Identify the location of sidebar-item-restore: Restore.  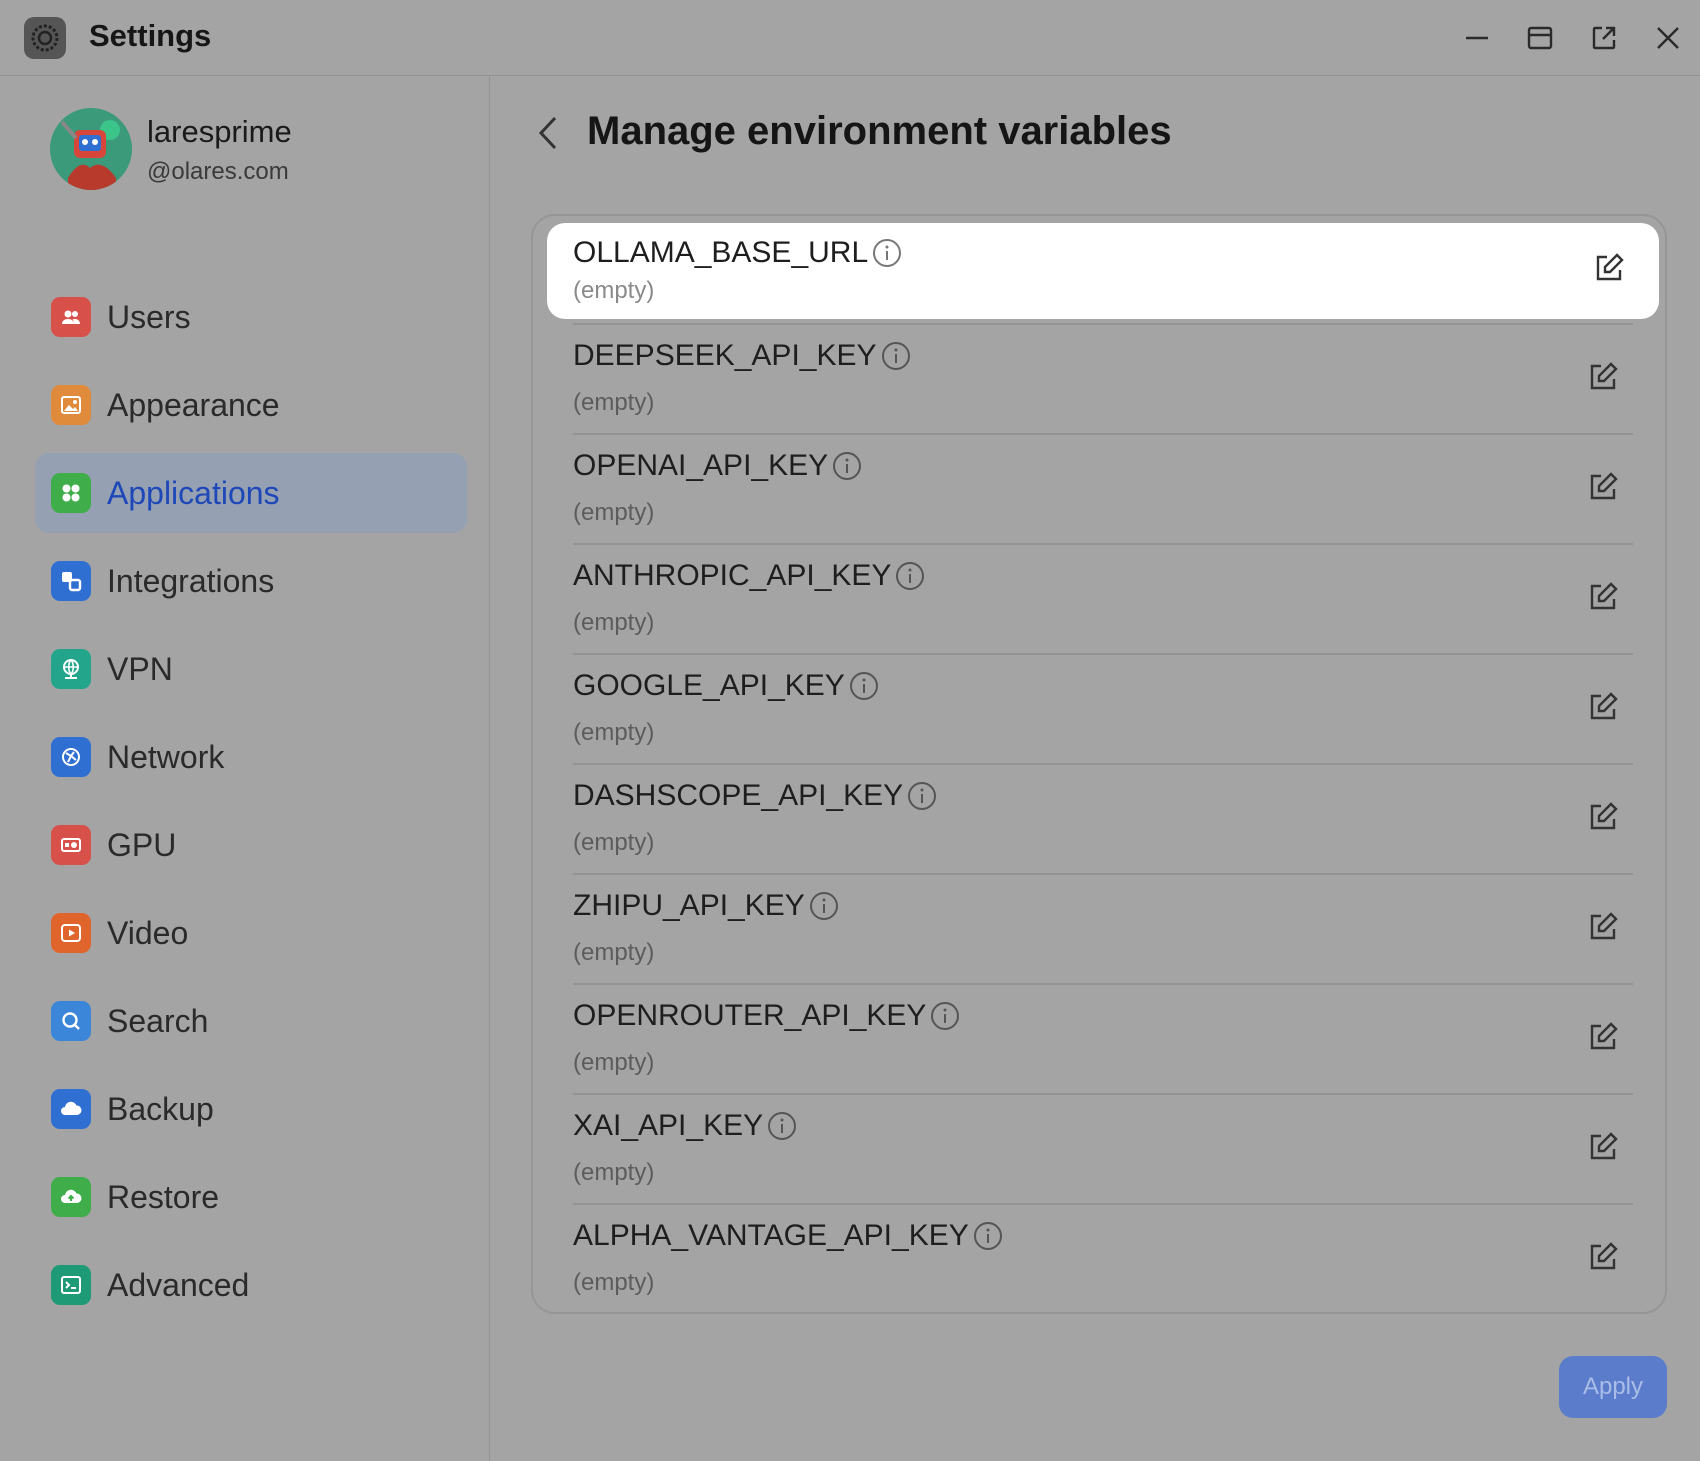
(251, 1197).